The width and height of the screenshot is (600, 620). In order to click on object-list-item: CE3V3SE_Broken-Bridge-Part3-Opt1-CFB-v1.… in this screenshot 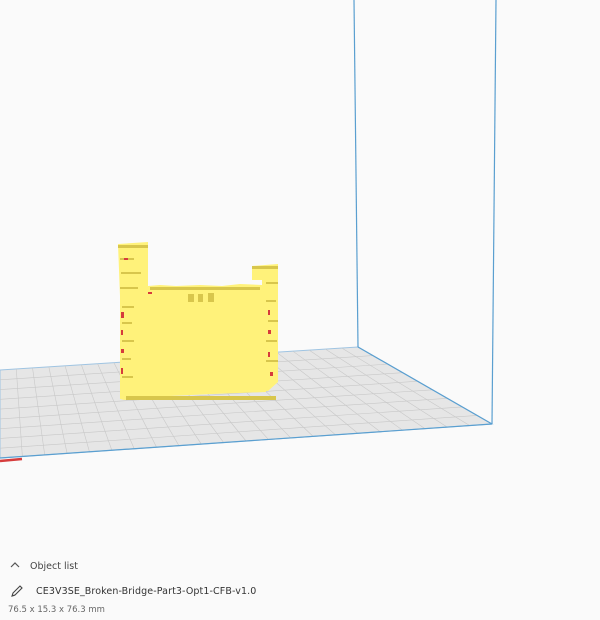, I will do `click(133, 591)`.